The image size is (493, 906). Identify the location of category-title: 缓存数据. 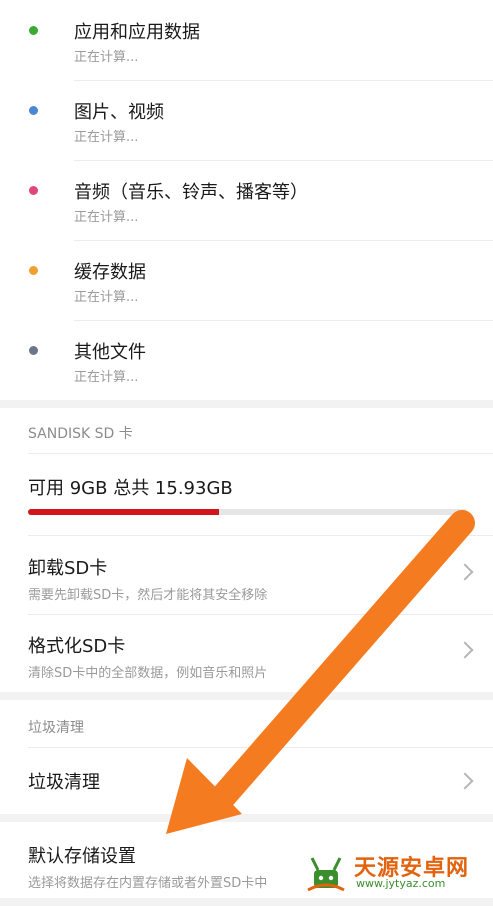
(110, 272).